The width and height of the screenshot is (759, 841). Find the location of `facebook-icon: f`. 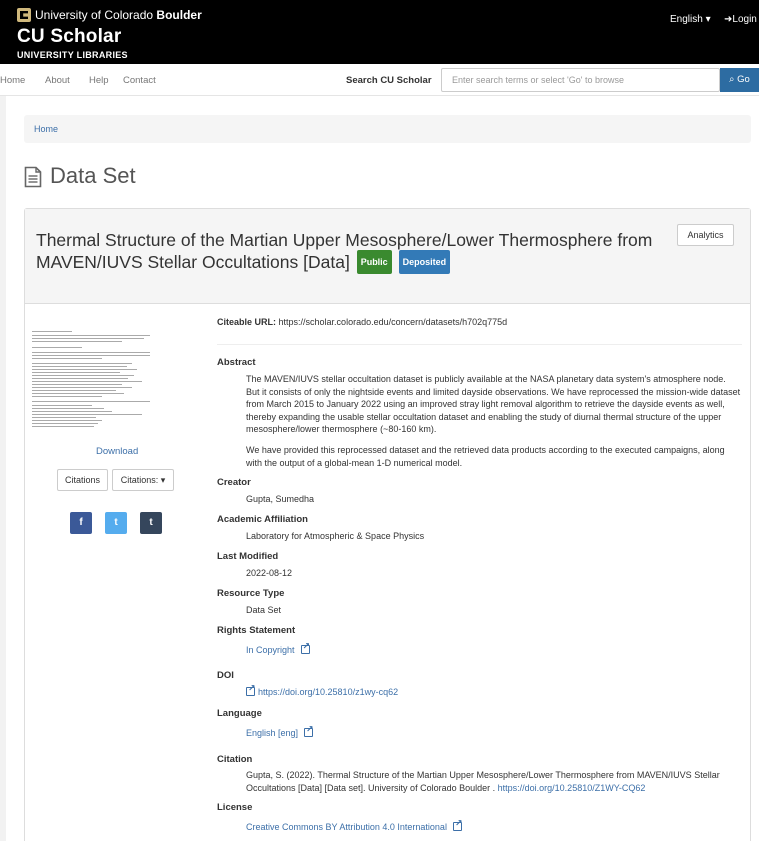

facebook-icon: f is located at coordinates (81, 523).